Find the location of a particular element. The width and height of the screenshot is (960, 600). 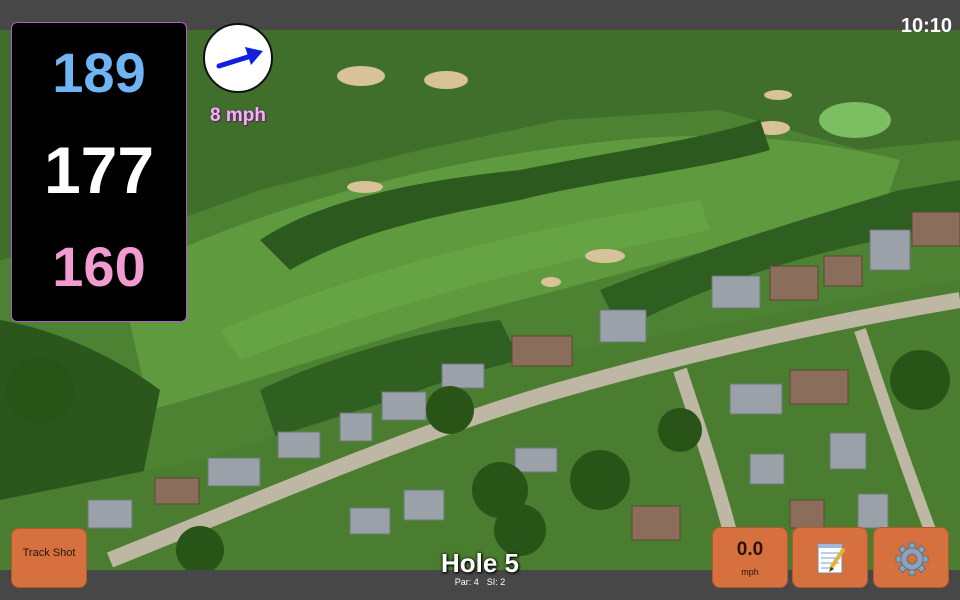

notepad-icon is located at coordinates (831, 558).